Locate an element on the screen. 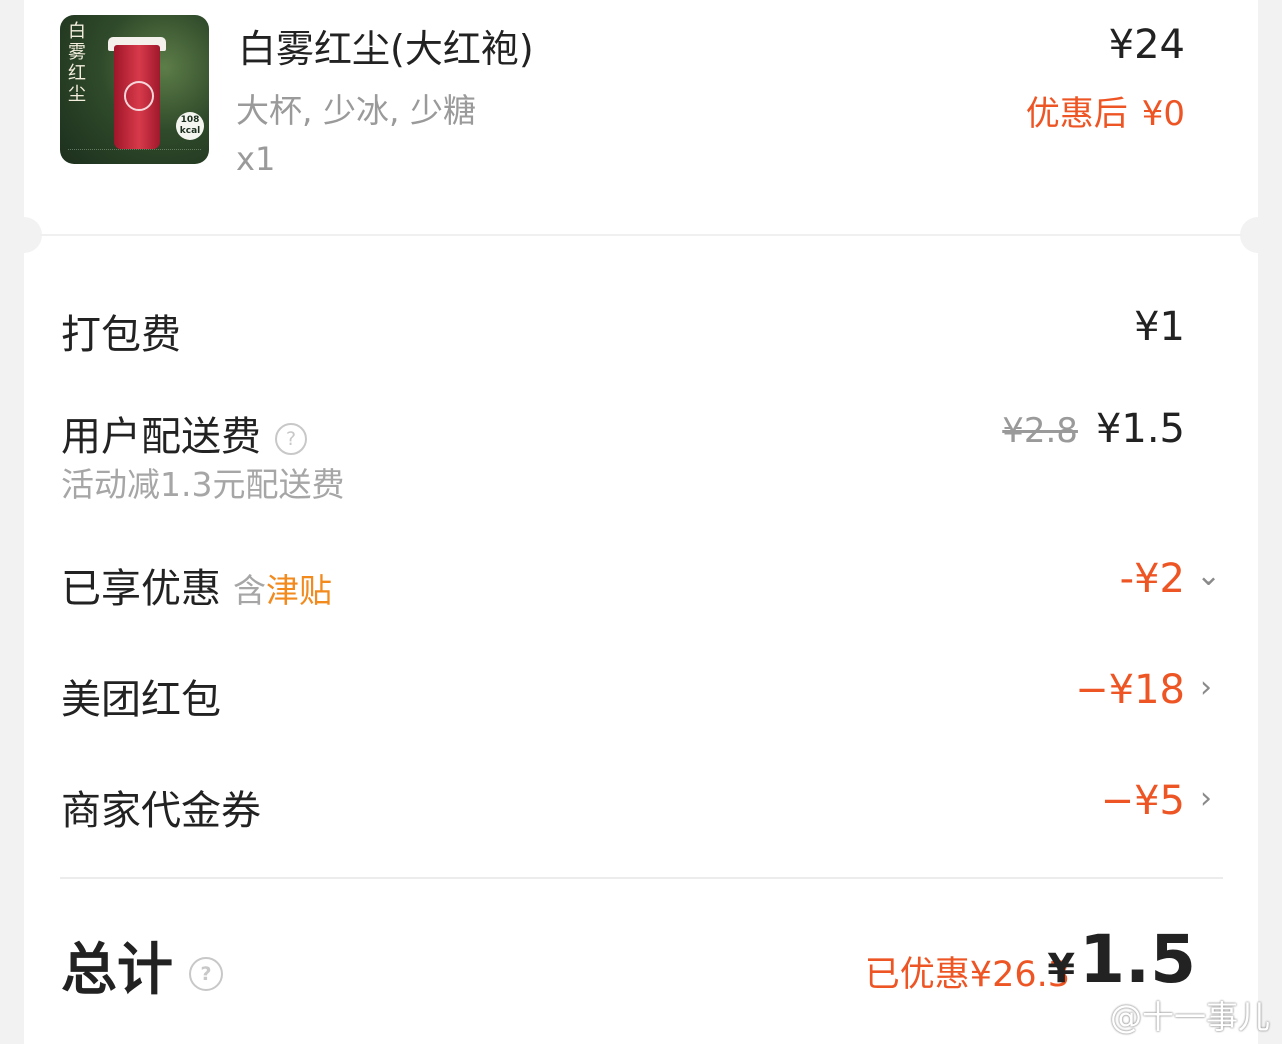 The image size is (1282, 1044). enjoyed-discount-row-label: 已享优惠 含津贴 is located at coordinates (196, 585).